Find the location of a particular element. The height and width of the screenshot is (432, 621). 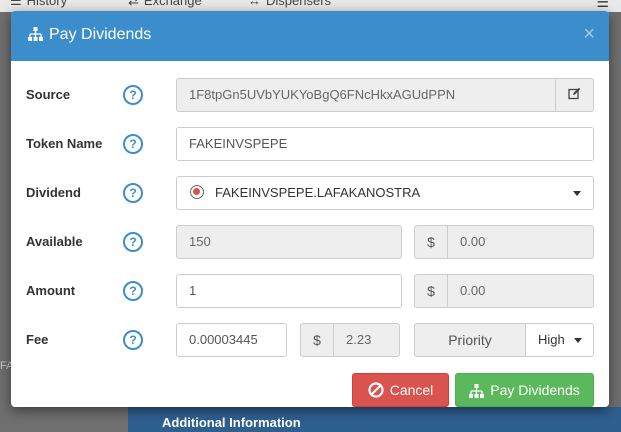

available-usd-field: 0.00 is located at coordinates (520, 242).